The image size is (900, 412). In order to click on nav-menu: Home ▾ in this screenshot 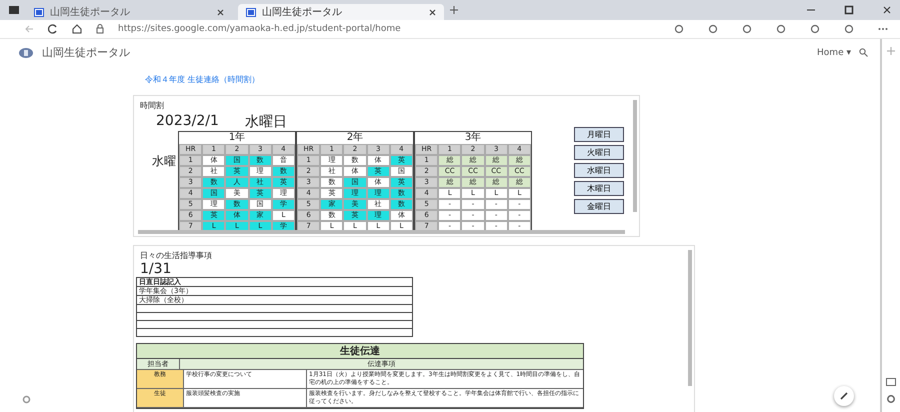, I will do `click(834, 53)`.